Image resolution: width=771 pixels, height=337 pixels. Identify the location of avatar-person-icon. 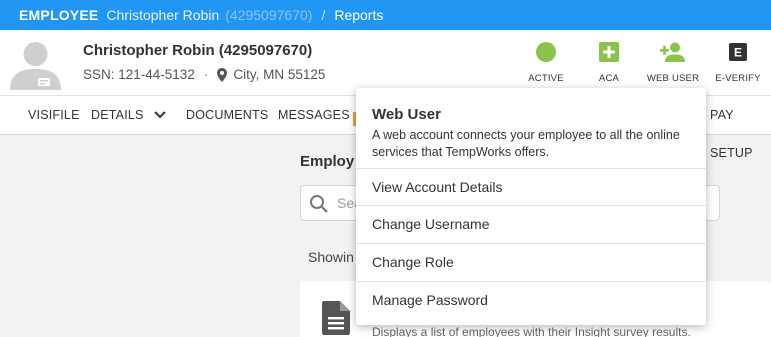
(35, 66).